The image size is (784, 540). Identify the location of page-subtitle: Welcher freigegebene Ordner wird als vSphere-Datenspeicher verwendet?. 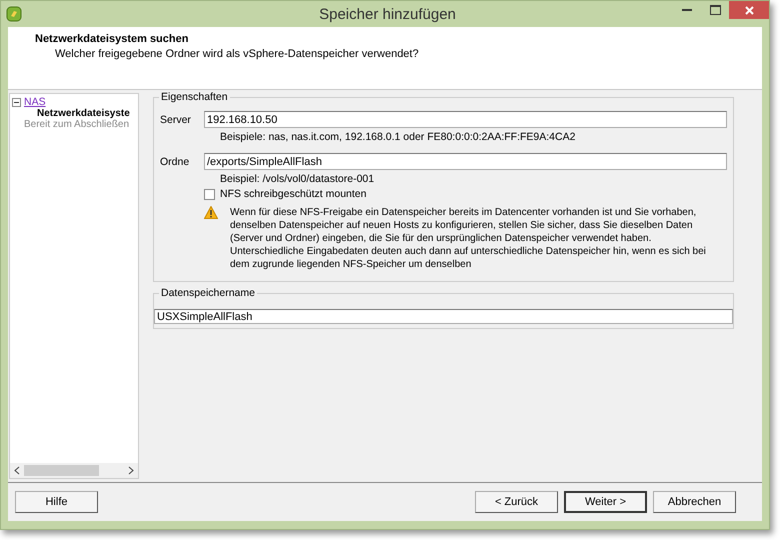
(237, 54).